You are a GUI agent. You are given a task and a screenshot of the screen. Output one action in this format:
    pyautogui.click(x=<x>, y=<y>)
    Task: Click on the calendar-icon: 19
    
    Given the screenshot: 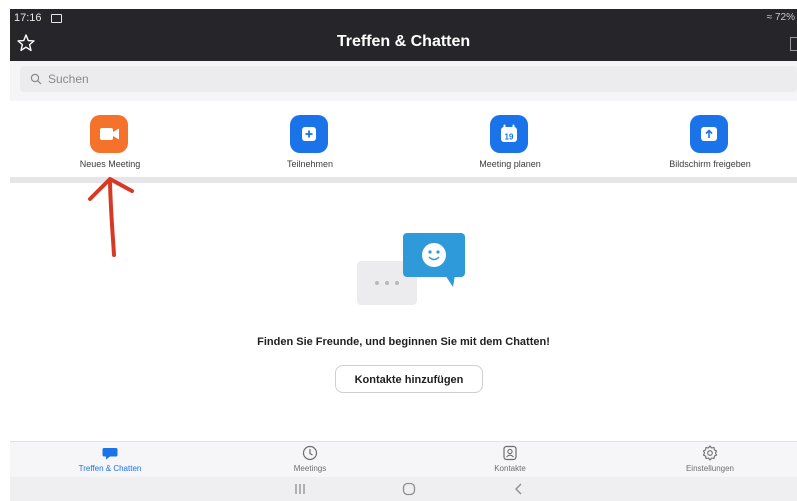 What is the action you would take?
    pyautogui.click(x=509, y=134)
    